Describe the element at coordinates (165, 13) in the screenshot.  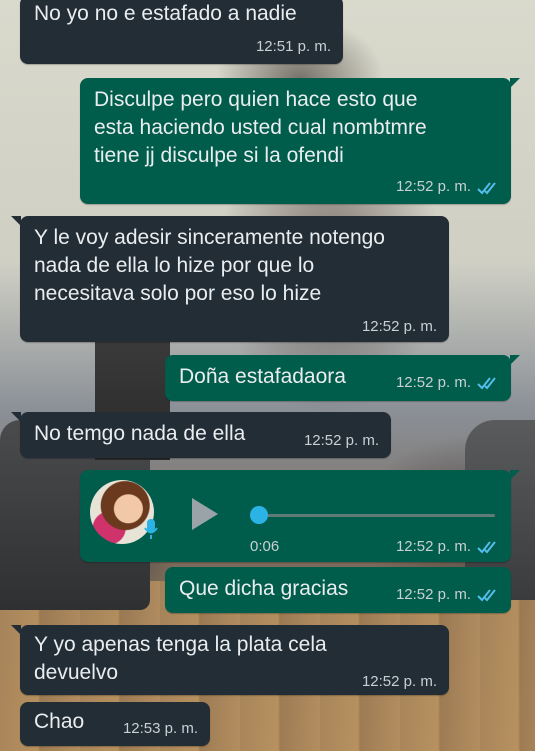
I see `message-text: No yo no e estafado a nadie` at that location.